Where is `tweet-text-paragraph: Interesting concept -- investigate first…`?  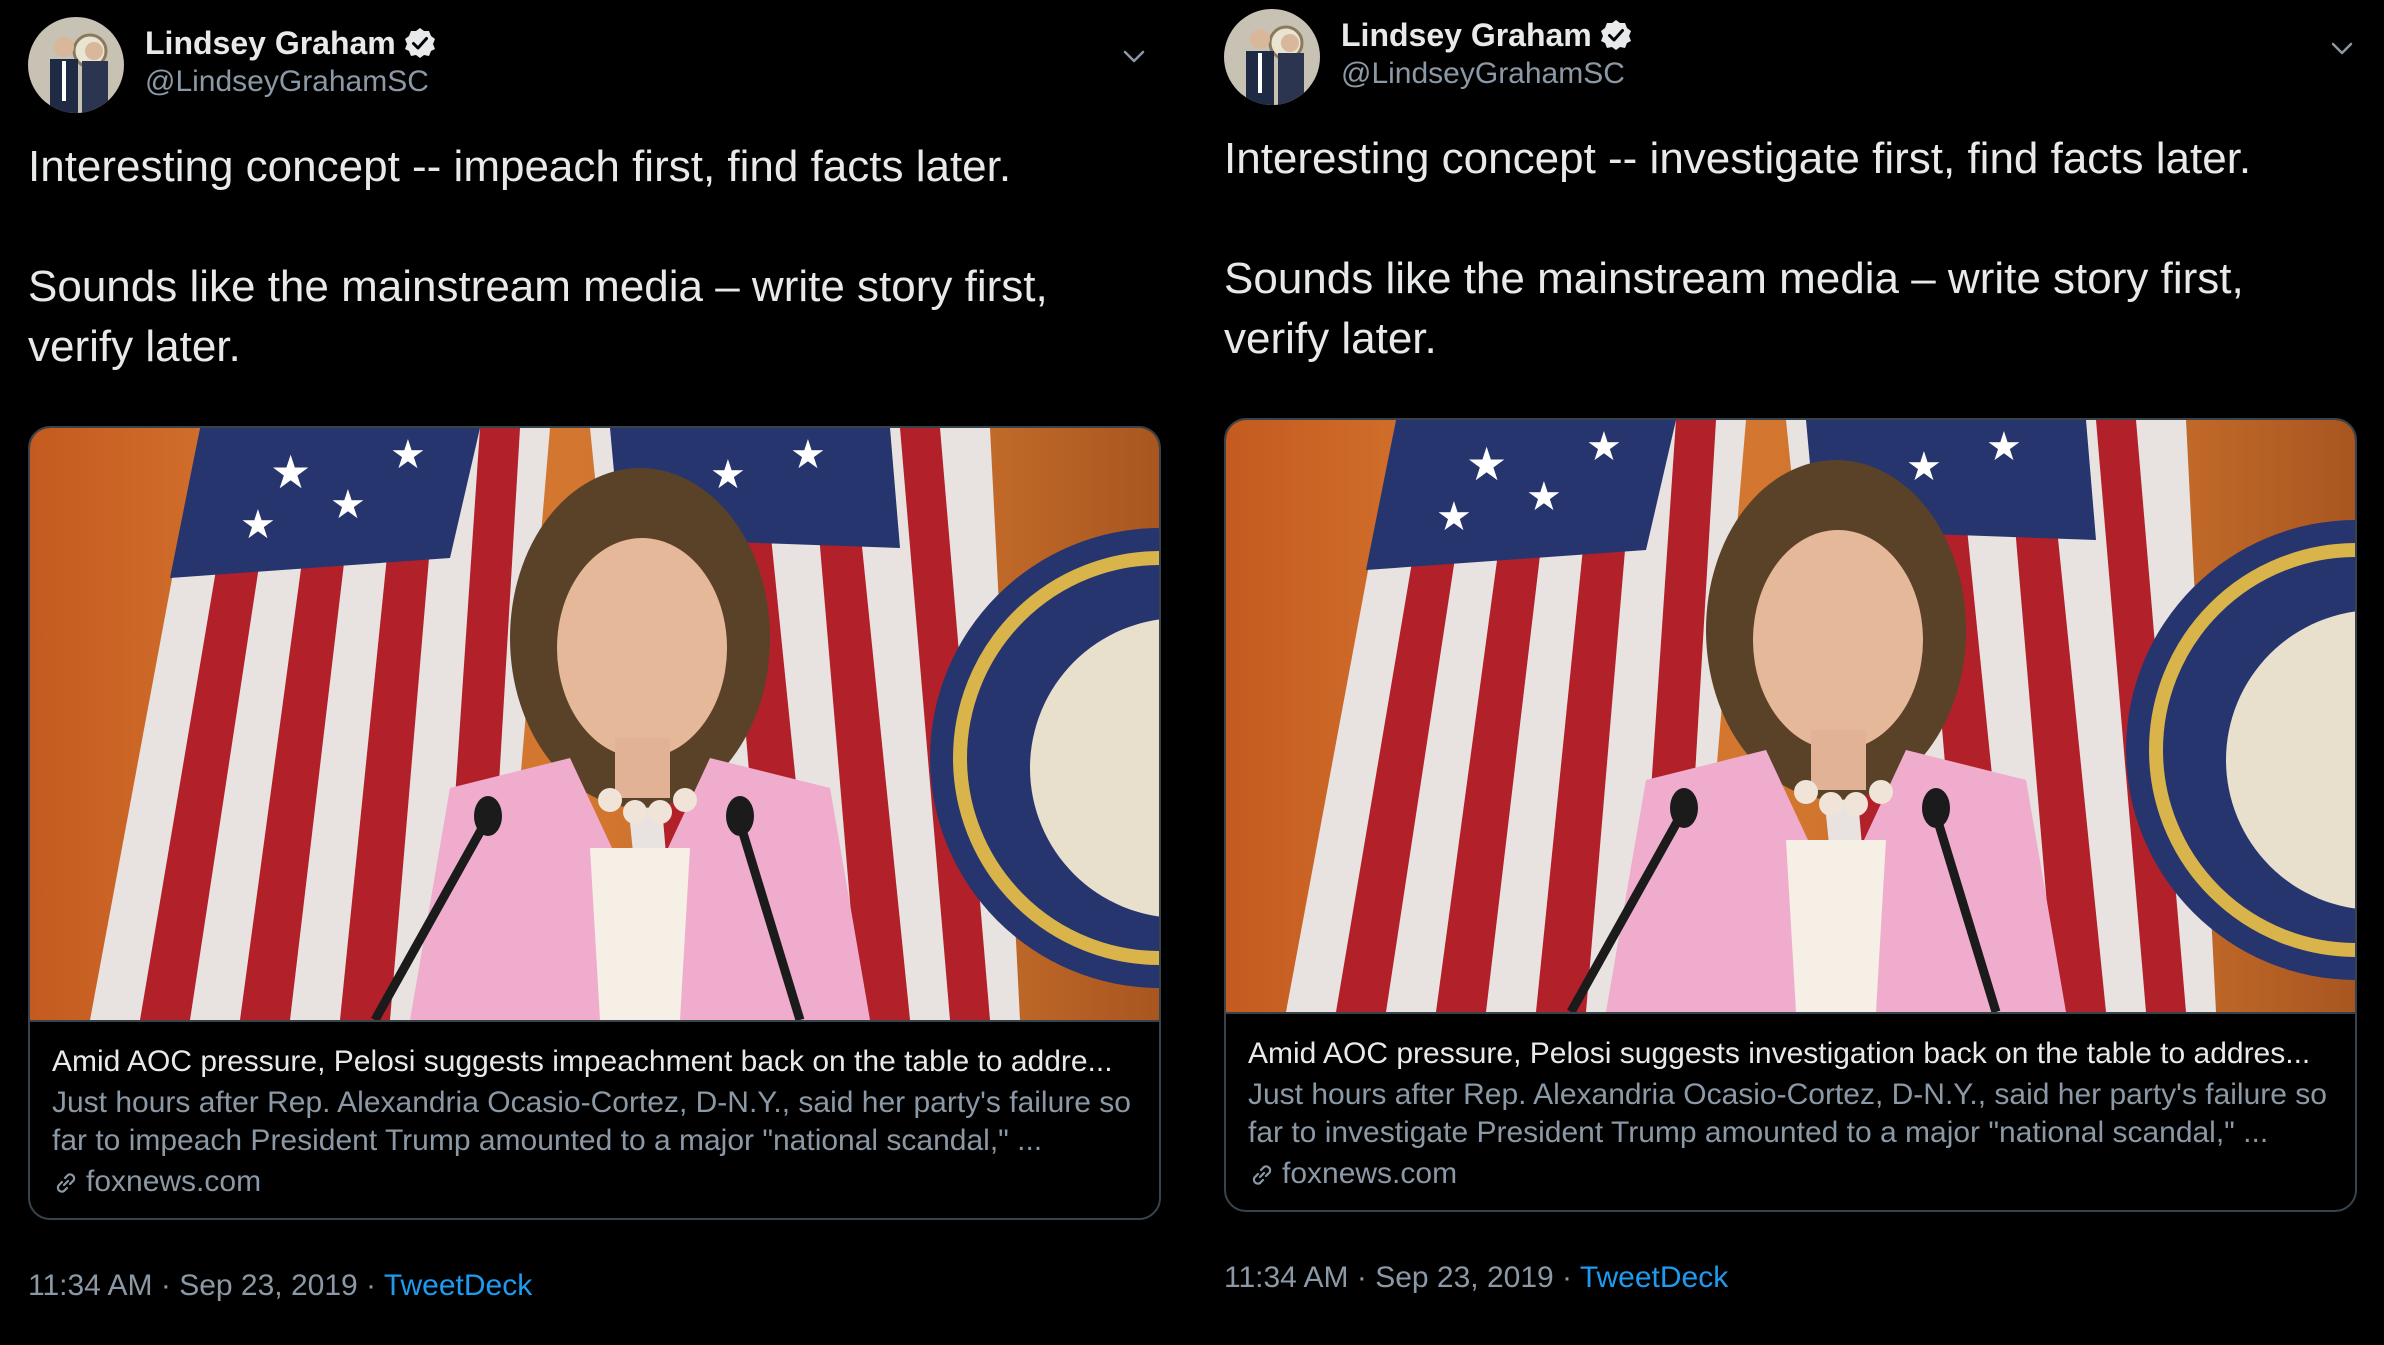 tweet-text-paragraph: Interesting concept -- investigate first… is located at coordinates (1738, 158).